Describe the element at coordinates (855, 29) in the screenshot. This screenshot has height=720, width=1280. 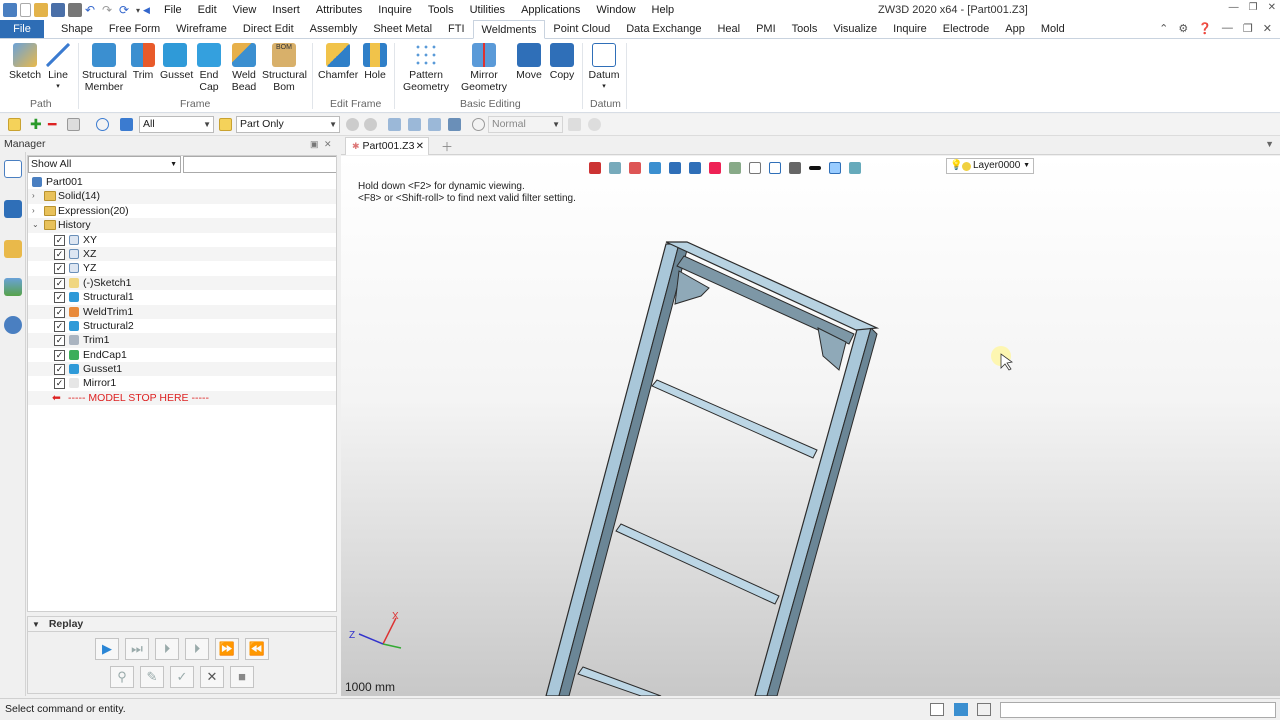
I see `tab-visualize: Visualize` at that location.